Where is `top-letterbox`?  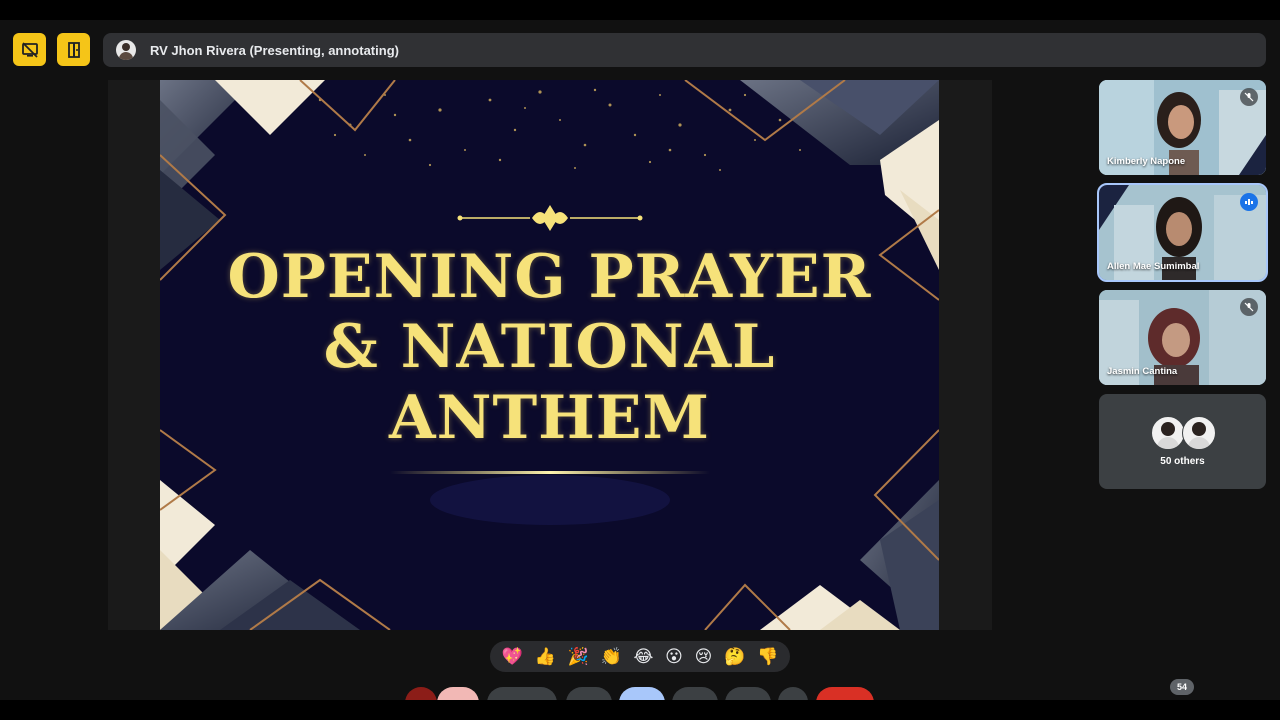 top-letterbox is located at coordinates (640, 10).